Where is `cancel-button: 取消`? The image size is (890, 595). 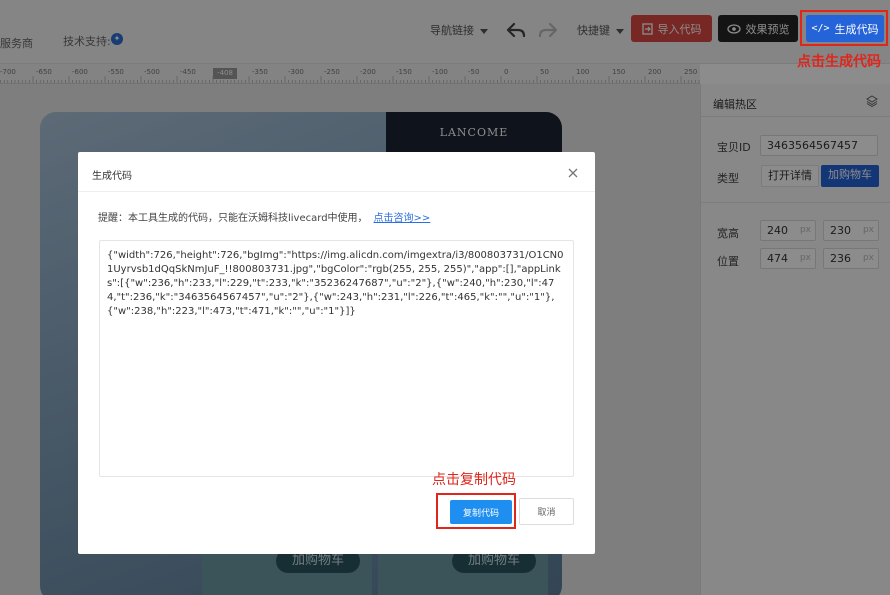
cancel-button: 取消 is located at coordinates (546, 511).